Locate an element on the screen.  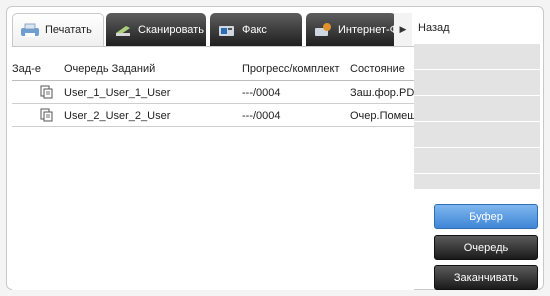
column-header-queue: Очередь Заданий is located at coordinates (110, 69).